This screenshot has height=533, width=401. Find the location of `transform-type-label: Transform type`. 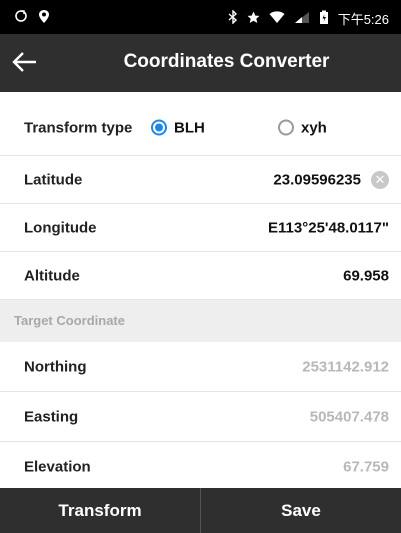

transform-type-label: Transform type is located at coordinates (78, 127).